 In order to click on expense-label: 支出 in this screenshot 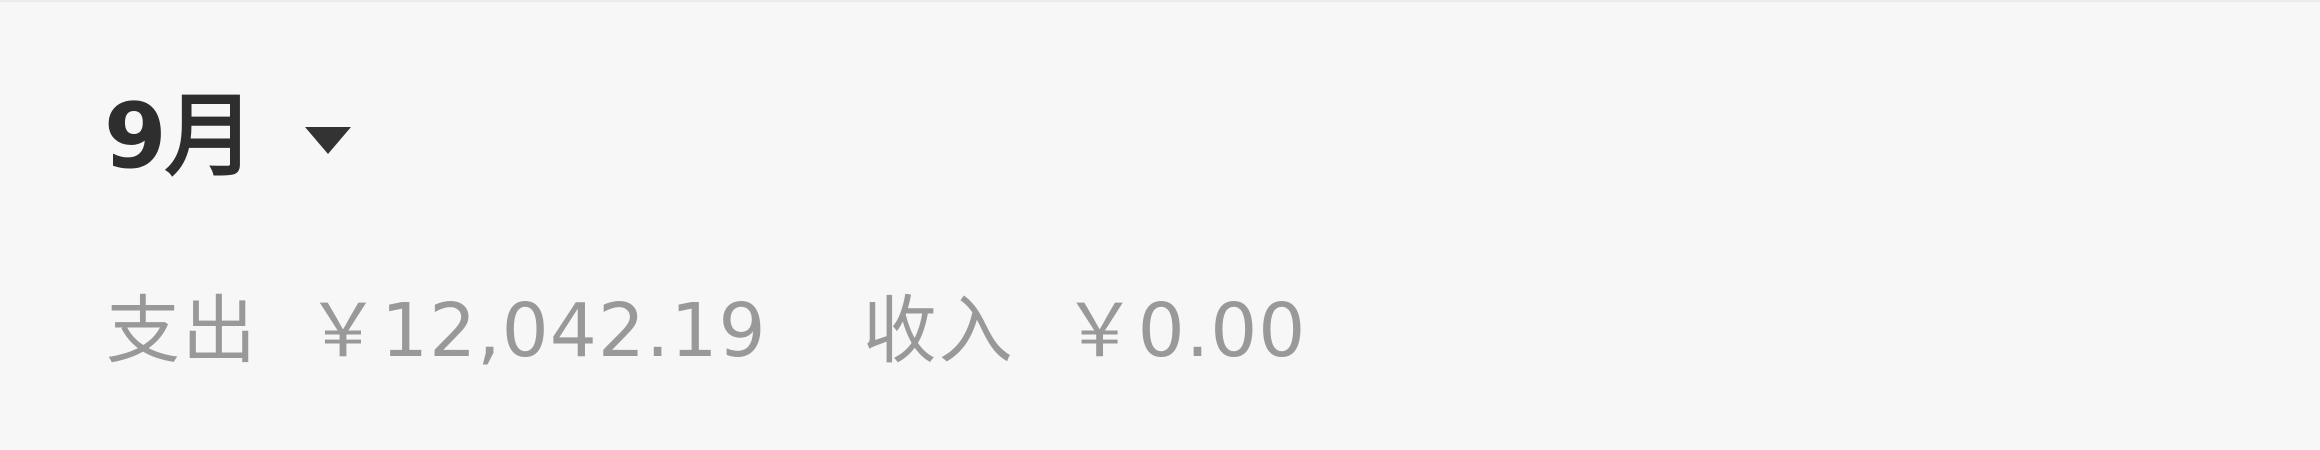, I will do `click(182, 331)`.